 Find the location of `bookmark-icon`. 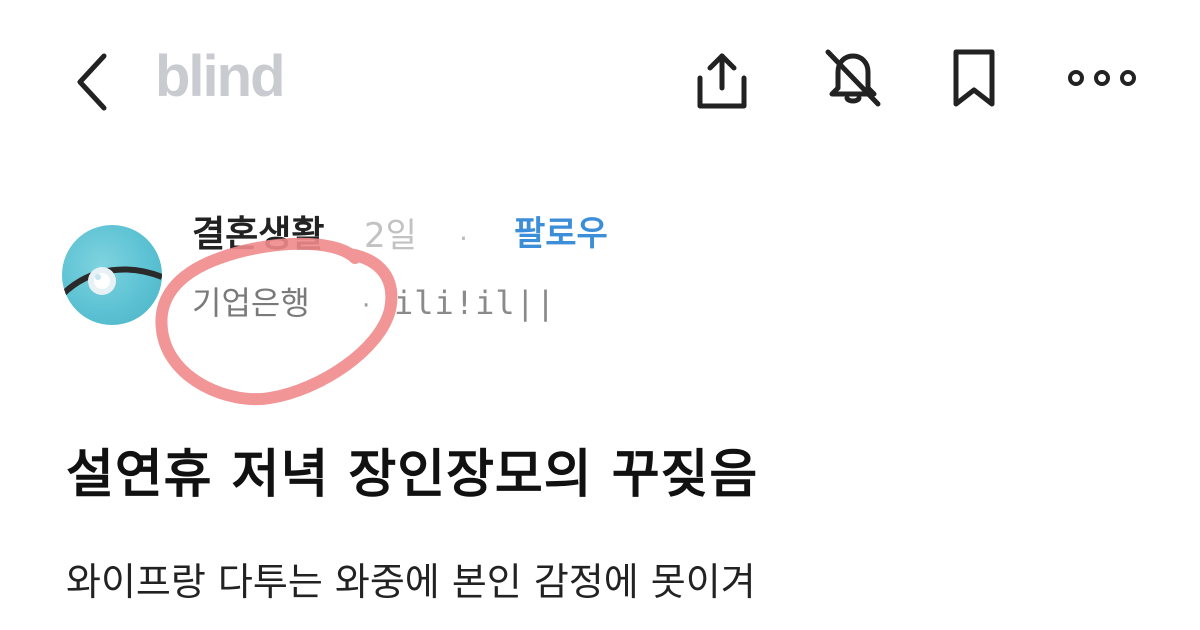

bookmark-icon is located at coordinates (974, 78).